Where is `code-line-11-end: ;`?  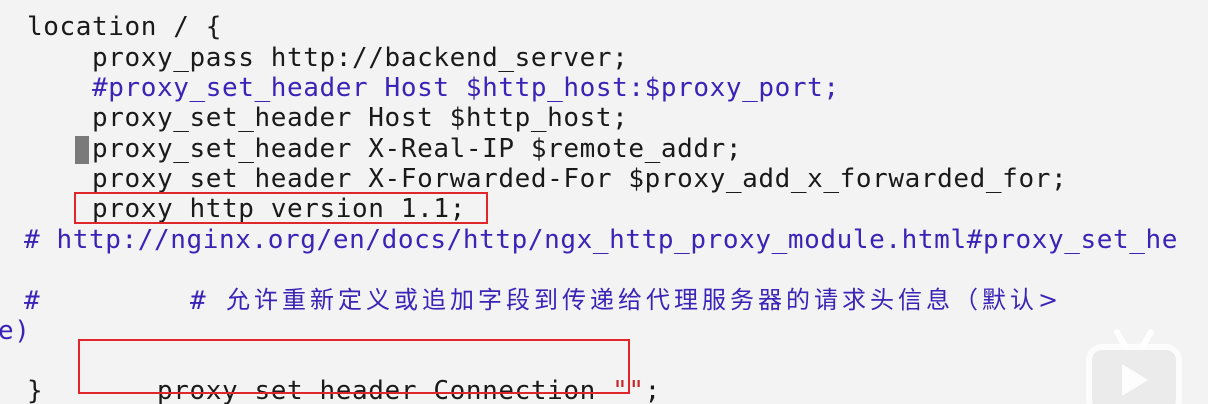
code-line-11-end: ; is located at coordinates (652, 390).